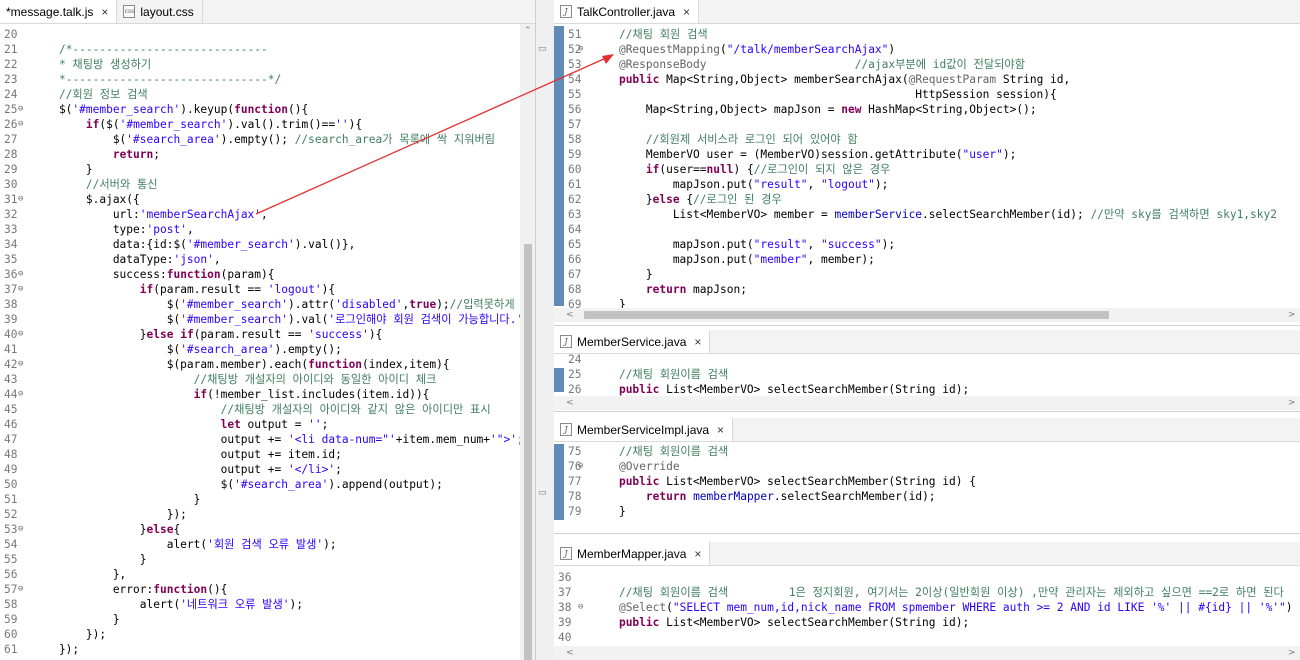 Image resolution: width=1300 pixels, height=660 pixels. What do you see at coordinates (260, 514) in the screenshot?
I see `code-line: 52 });` at bounding box center [260, 514].